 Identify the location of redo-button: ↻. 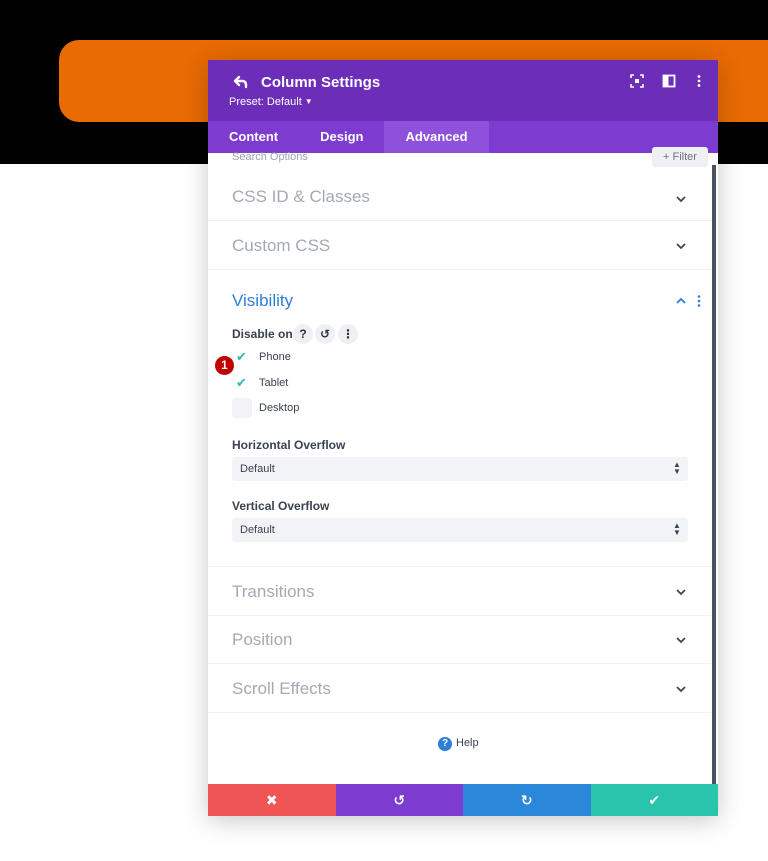
(527, 800).